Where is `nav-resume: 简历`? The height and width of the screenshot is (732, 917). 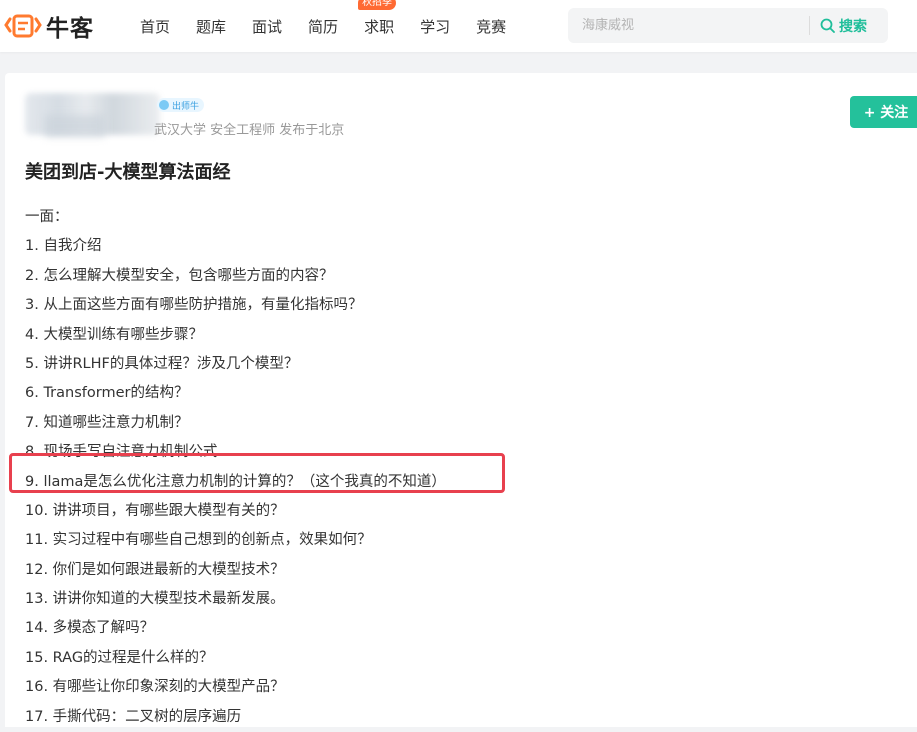
nav-resume: 简历 is located at coordinates (323, 26).